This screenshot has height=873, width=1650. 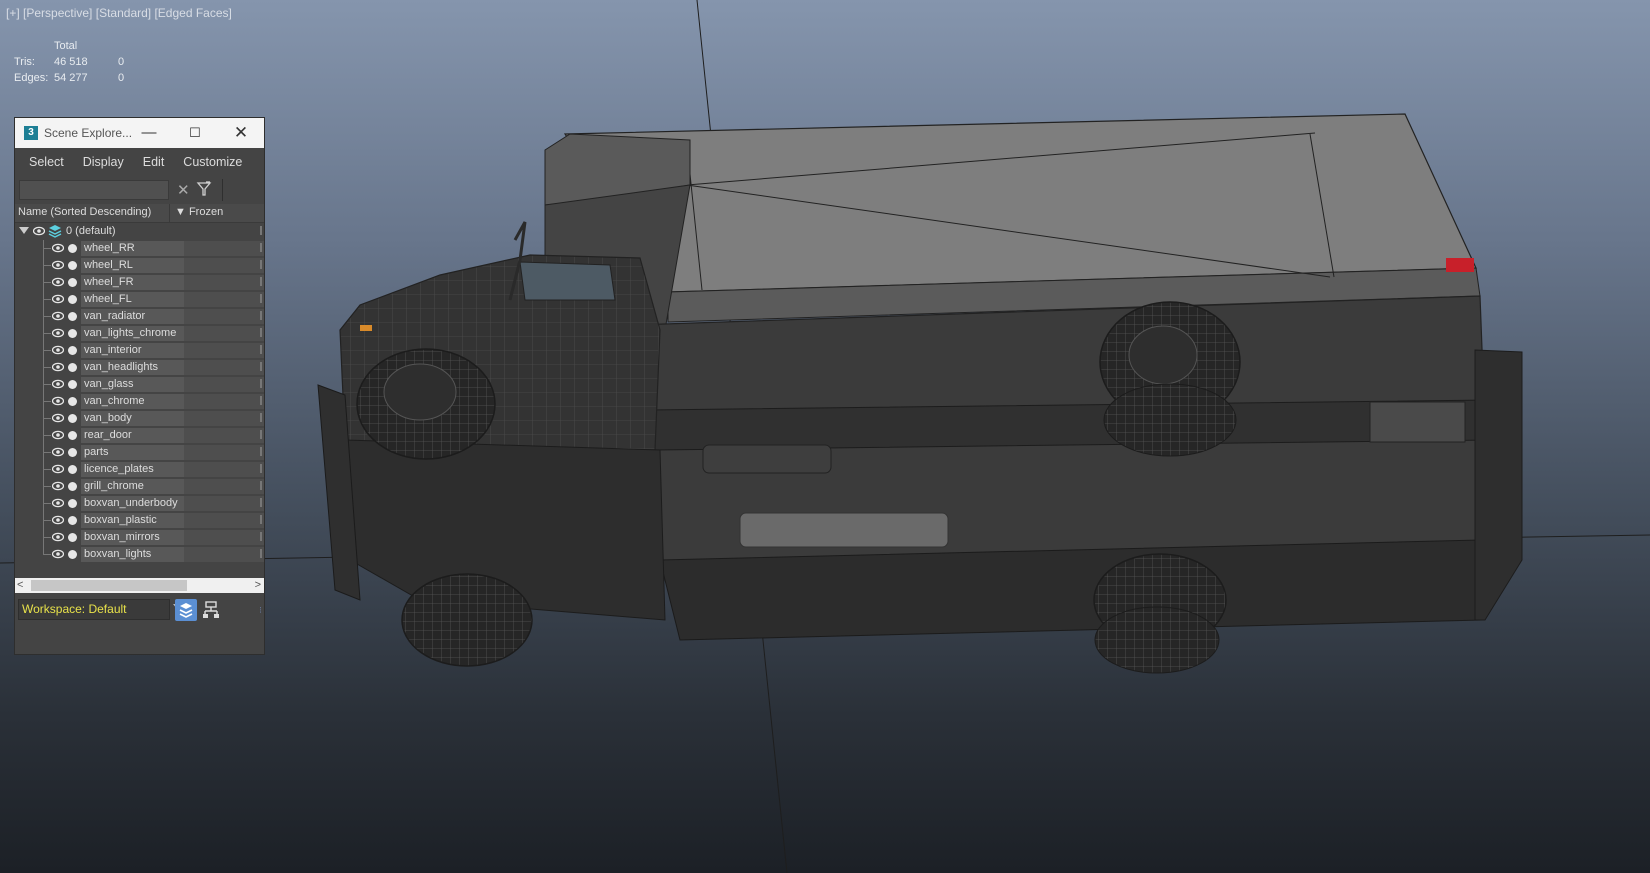 What do you see at coordinates (24, 230) in the screenshot?
I see `collapse-arrow-icon` at bounding box center [24, 230].